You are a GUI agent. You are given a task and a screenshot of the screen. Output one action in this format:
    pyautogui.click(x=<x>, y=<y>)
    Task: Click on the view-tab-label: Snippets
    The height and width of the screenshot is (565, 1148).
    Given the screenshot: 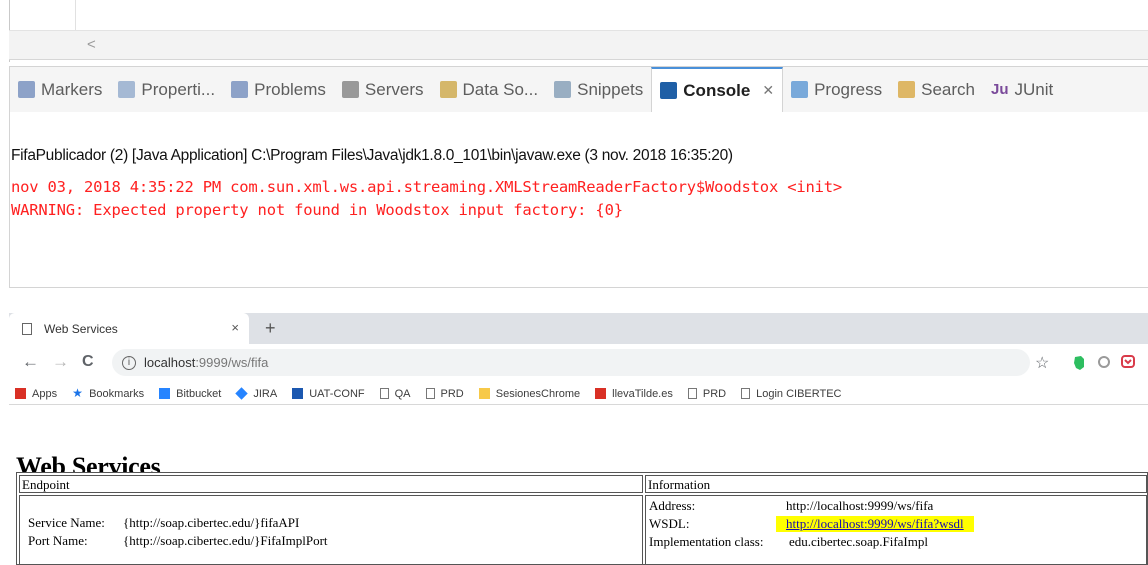 What is the action you would take?
    pyautogui.click(x=610, y=89)
    